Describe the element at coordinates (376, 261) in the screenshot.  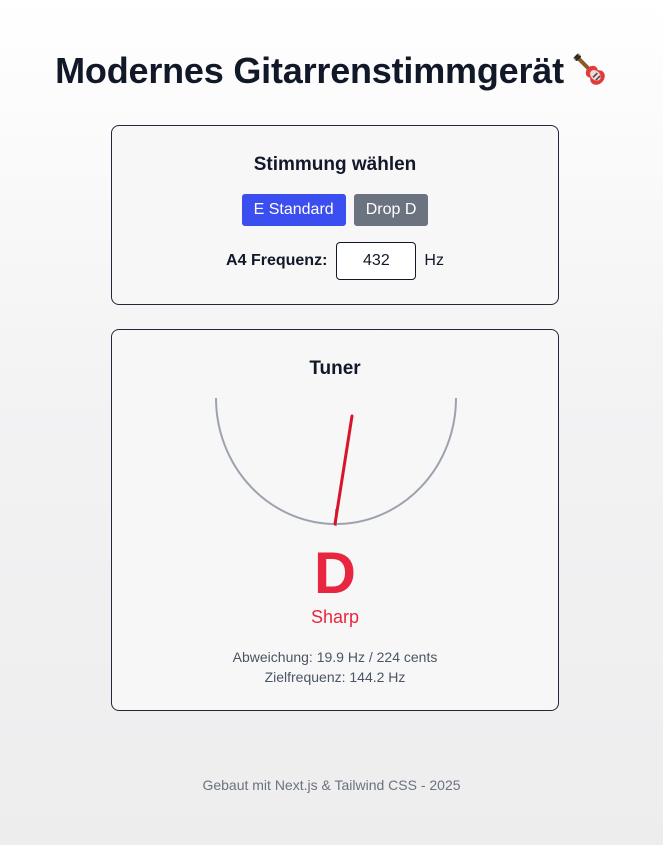
I see `a4-frequency-input` at that location.